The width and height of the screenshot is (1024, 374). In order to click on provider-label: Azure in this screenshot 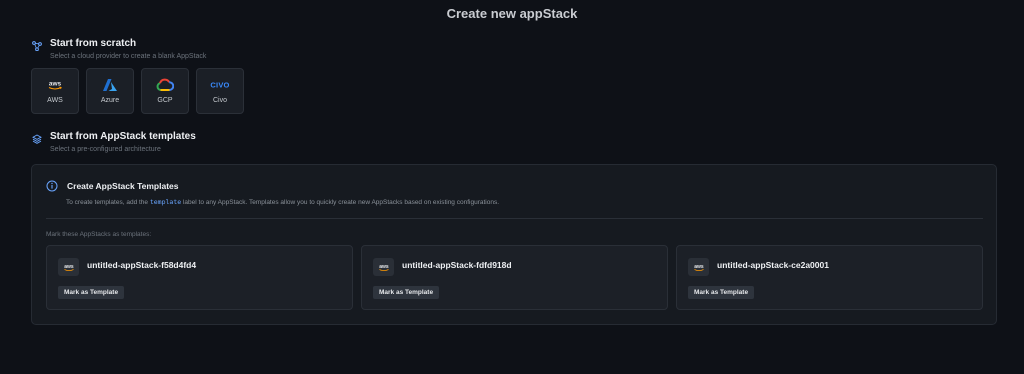, I will do `click(110, 100)`.